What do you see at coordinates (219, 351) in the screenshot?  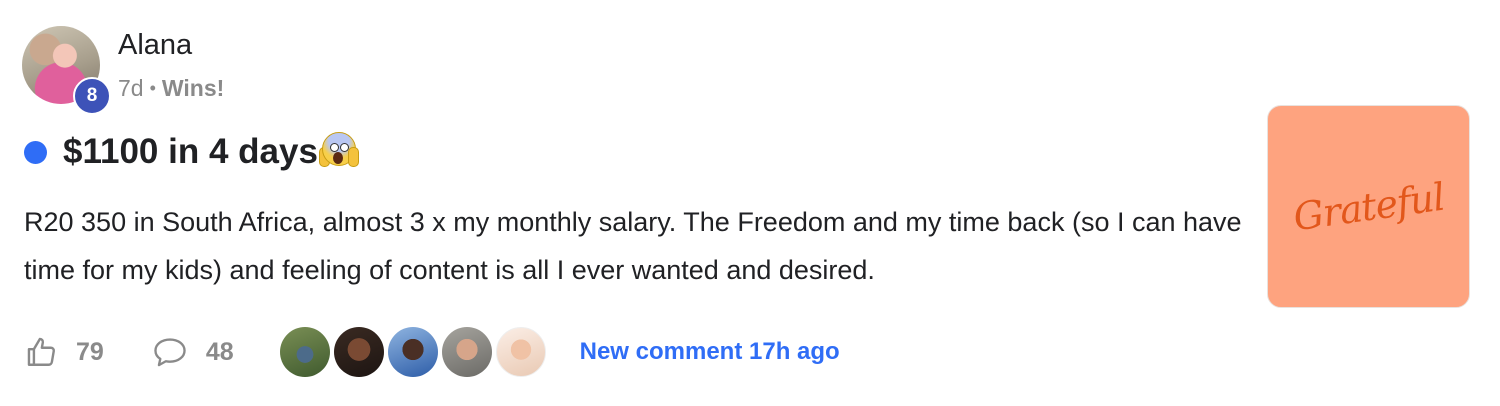 I see `comment-count: 48` at bounding box center [219, 351].